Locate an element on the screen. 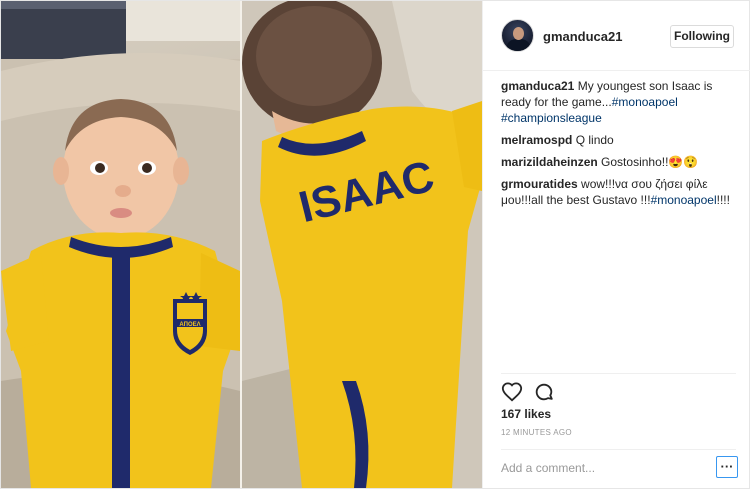 This screenshot has width=750, height=489. following-button: Following is located at coordinates (702, 36).